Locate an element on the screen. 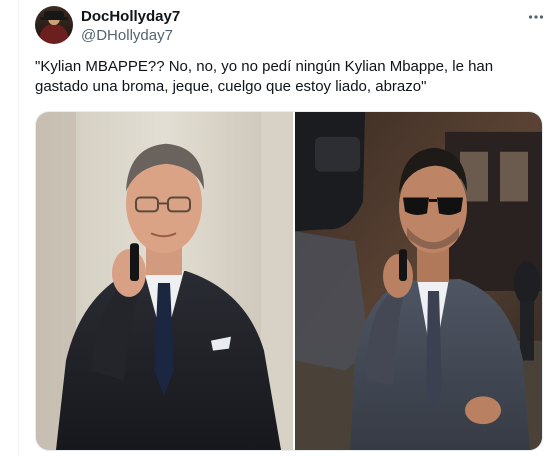  more-options-button is located at coordinates (536, 17).